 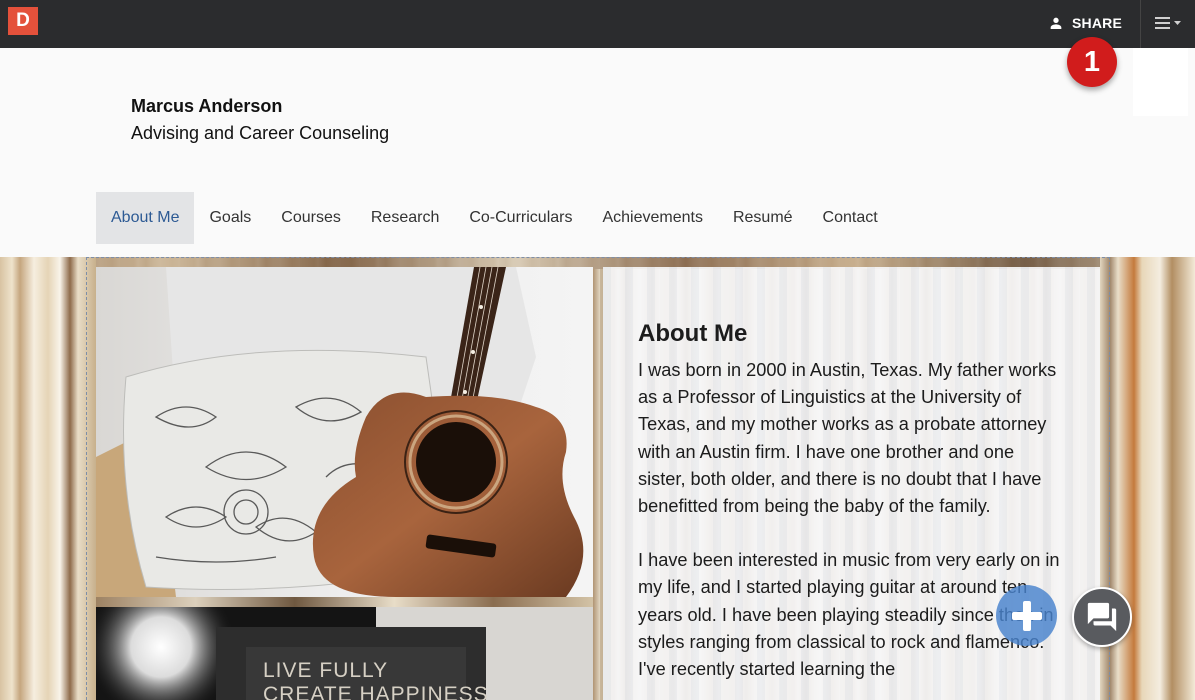 I want to click on nav-tab-research: Research, so click(x=405, y=218).